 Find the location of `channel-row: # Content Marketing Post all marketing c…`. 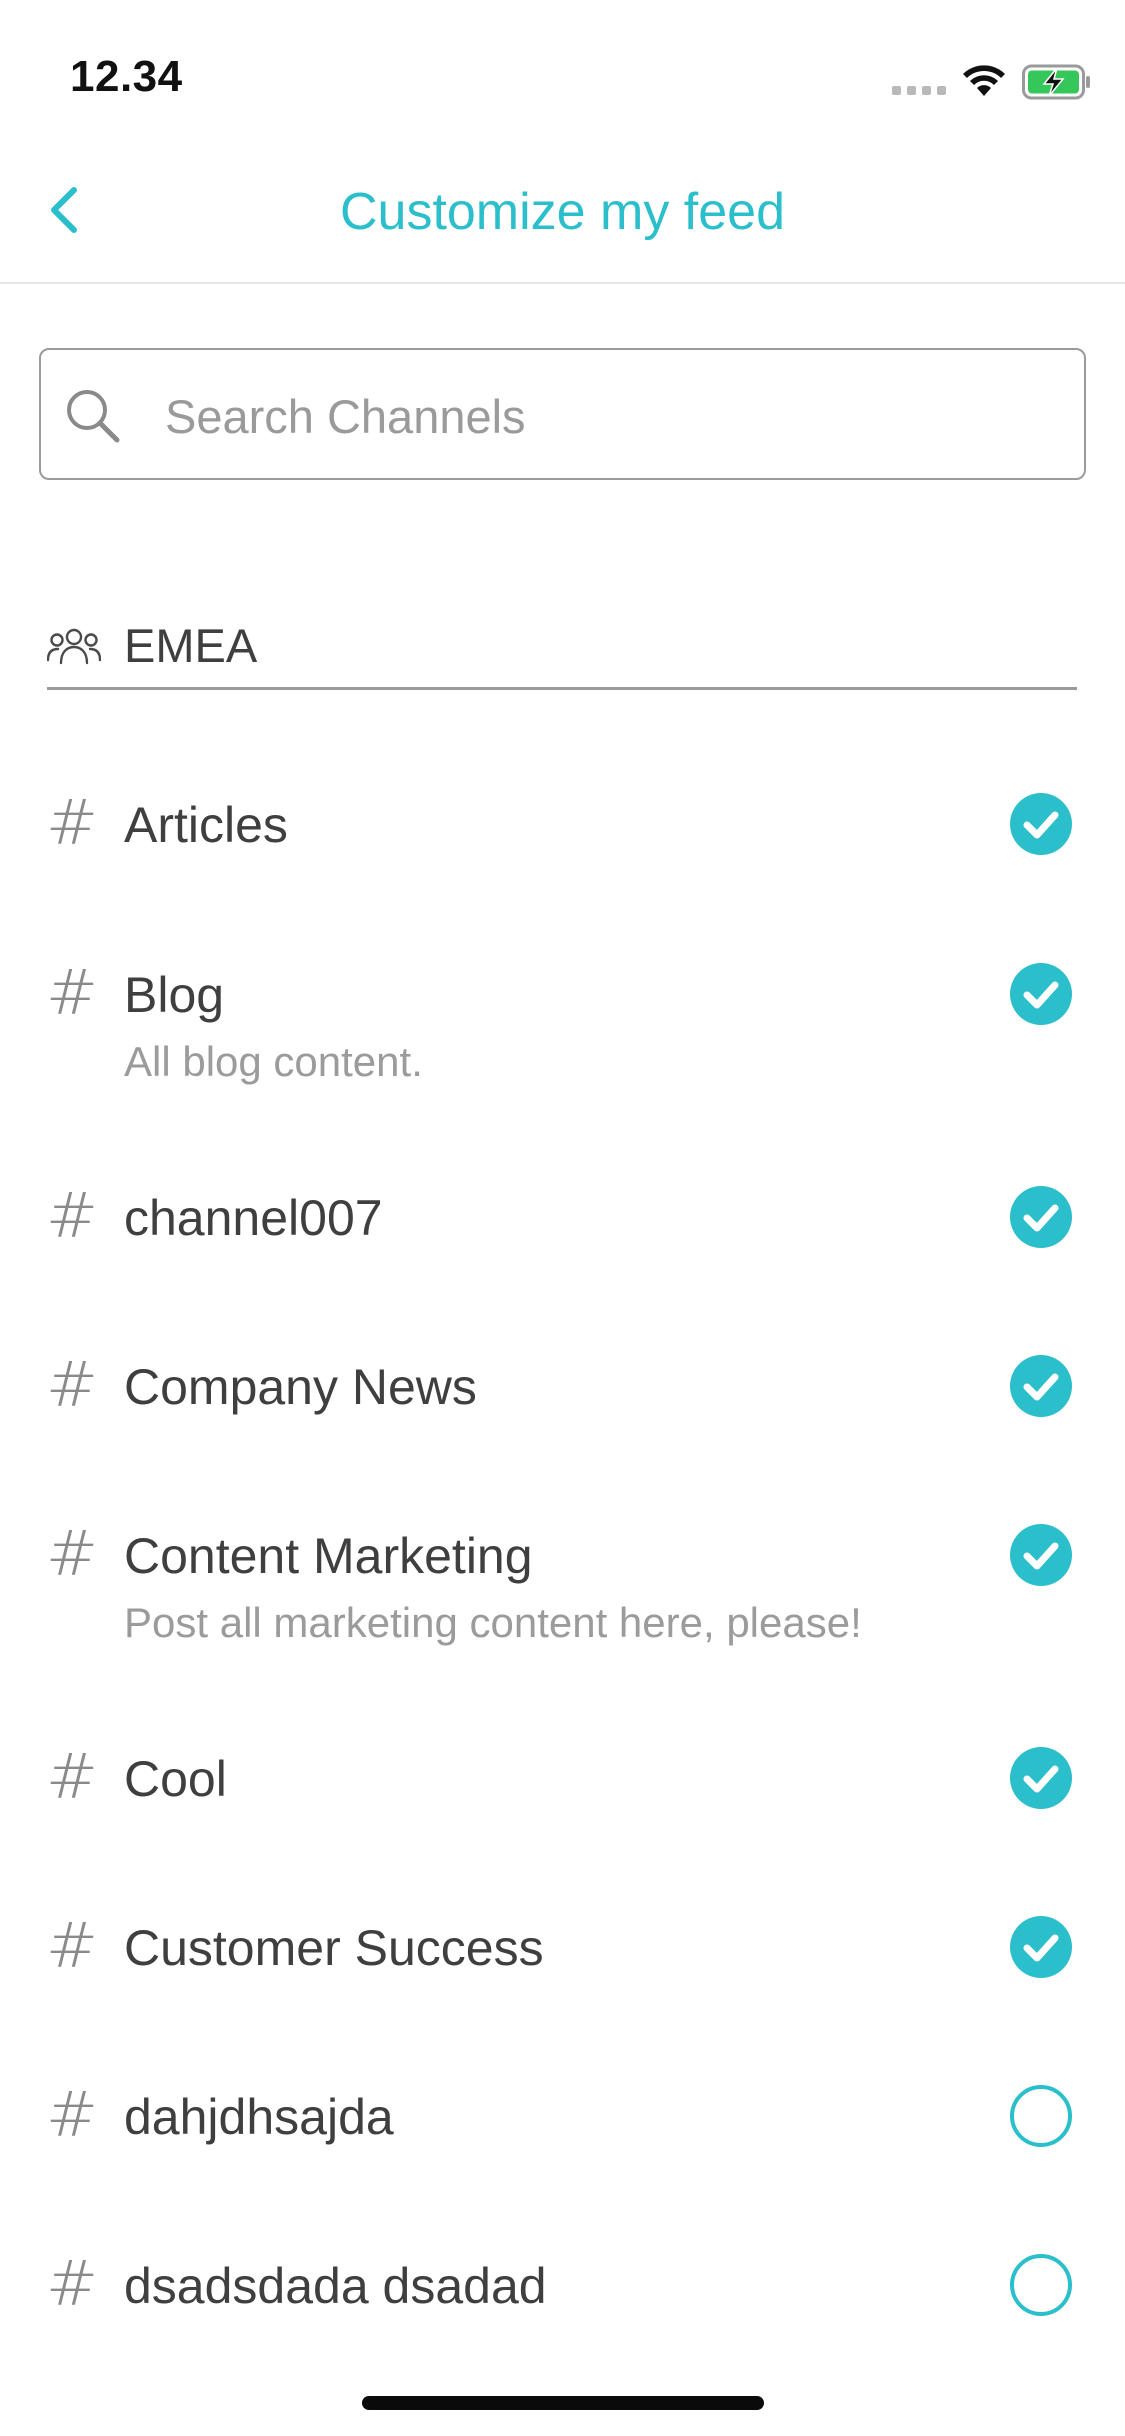

channel-row: # Content Marketing Post all marketing c… is located at coordinates (562, 1598).